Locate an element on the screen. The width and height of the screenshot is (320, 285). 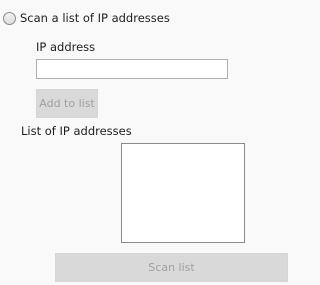
scan-list-option-label: Scan a list of IP addresses is located at coordinates (95, 18).